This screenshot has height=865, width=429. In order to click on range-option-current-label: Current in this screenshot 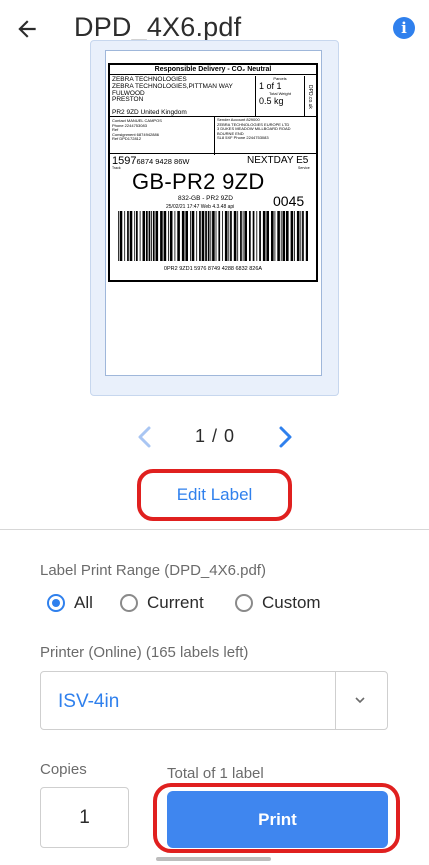, I will do `click(175, 602)`.